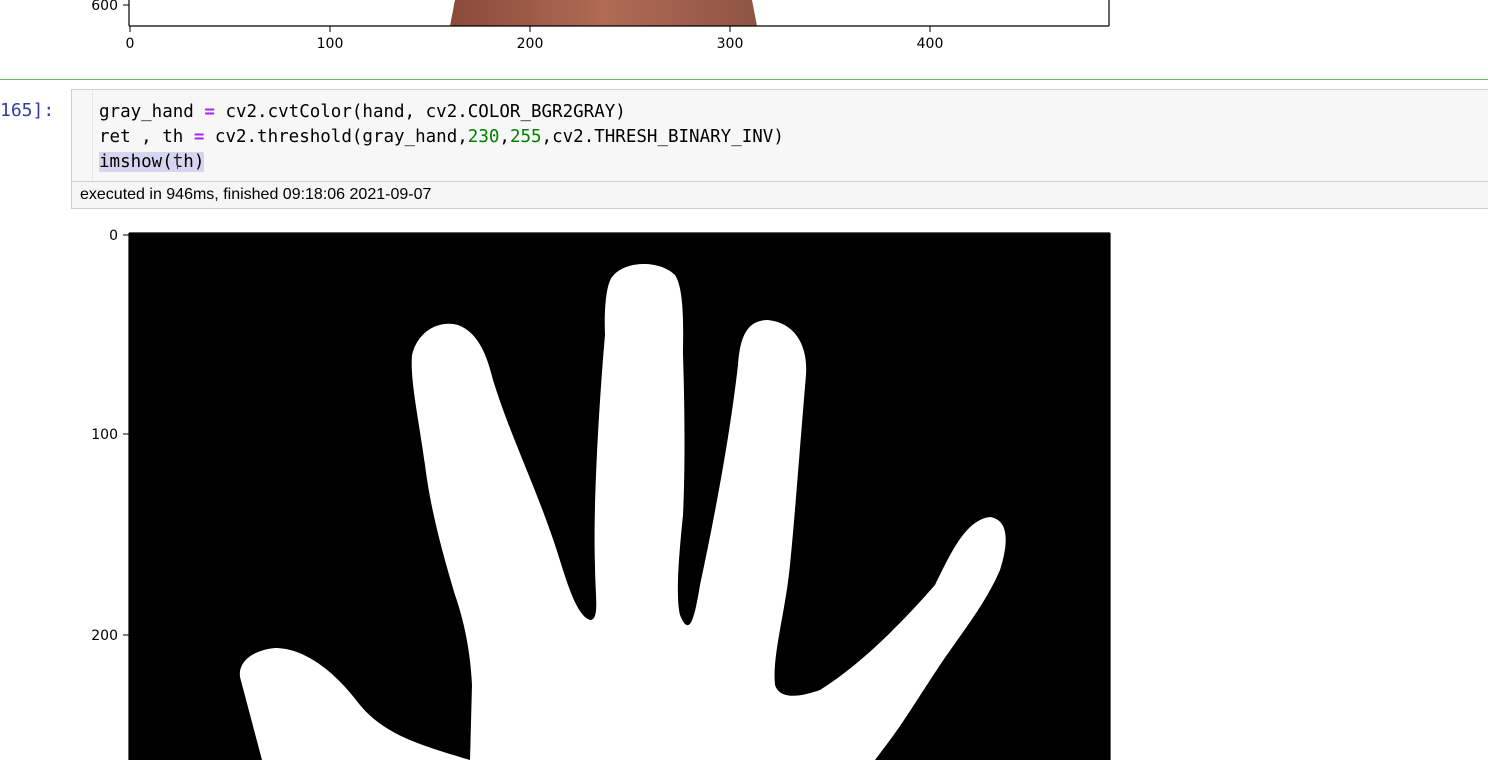 The width and height of the screenshot is (1488, 760). Describe the element at coordinates (104, 435) in the screenshot. I see `y-tick-label-100: 100` at that location.